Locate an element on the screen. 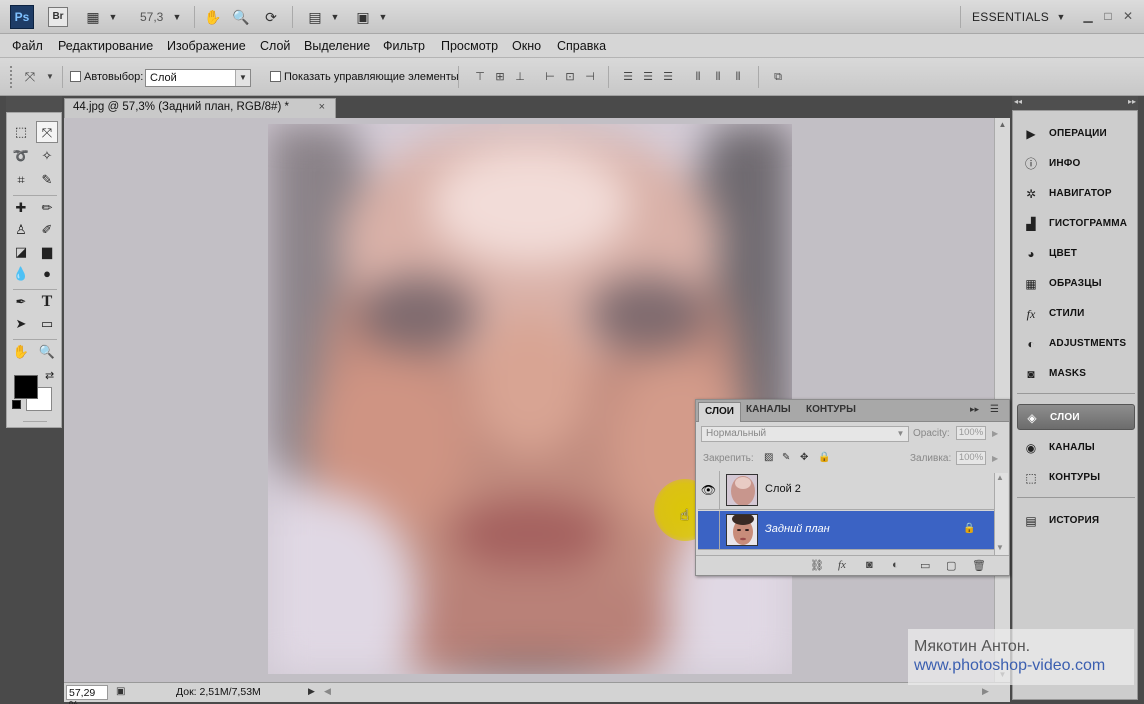 This screenshot has width=1144, height=704. tab-layers: СЛОИ is located at coordinates (719, 412).